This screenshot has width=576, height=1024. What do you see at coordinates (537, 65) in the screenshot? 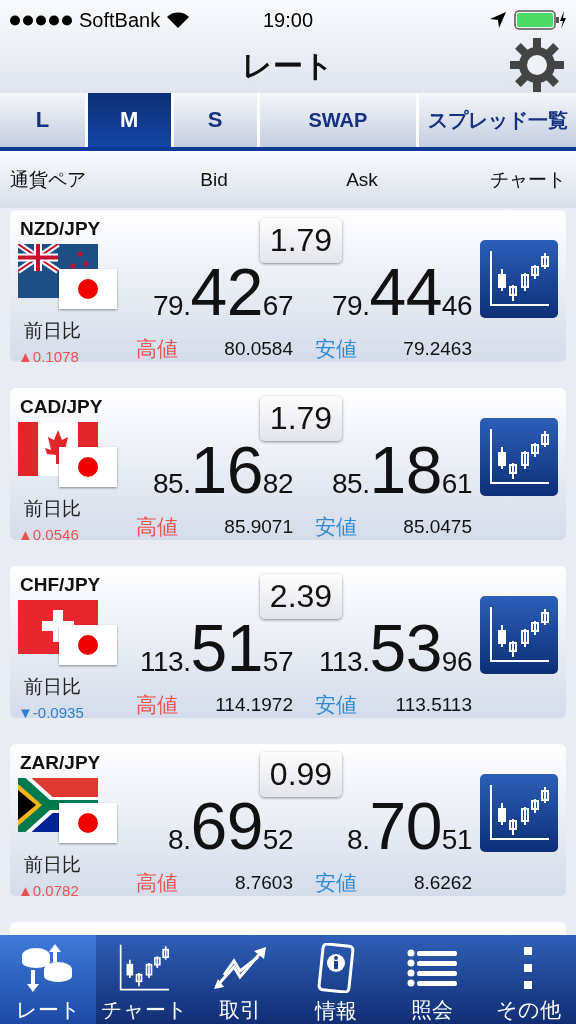
I see `settings-icon` at bounding box center [537, 65].